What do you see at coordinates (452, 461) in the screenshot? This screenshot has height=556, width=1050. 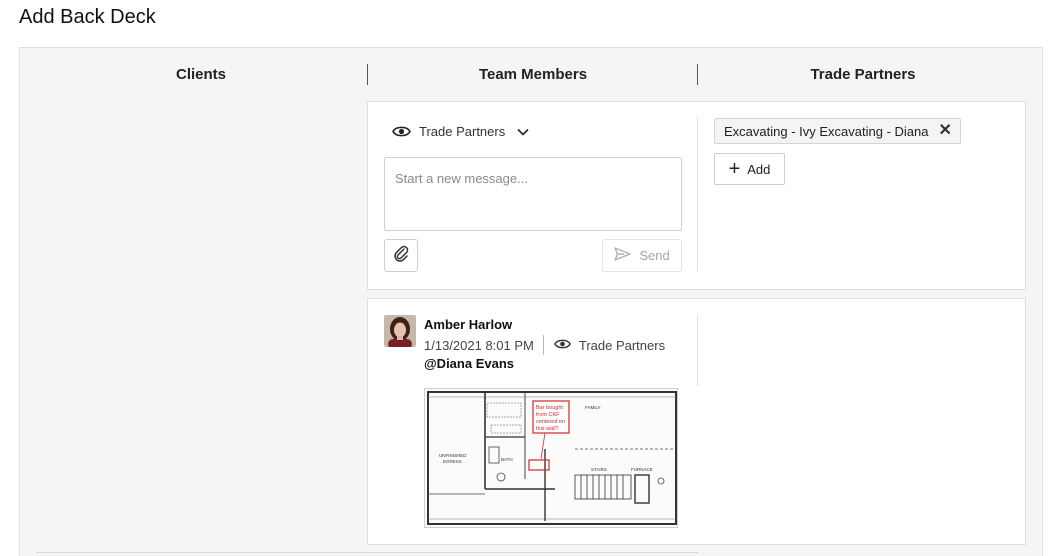 I see `room-label: EGRESS` at bounding box center [452, 461].